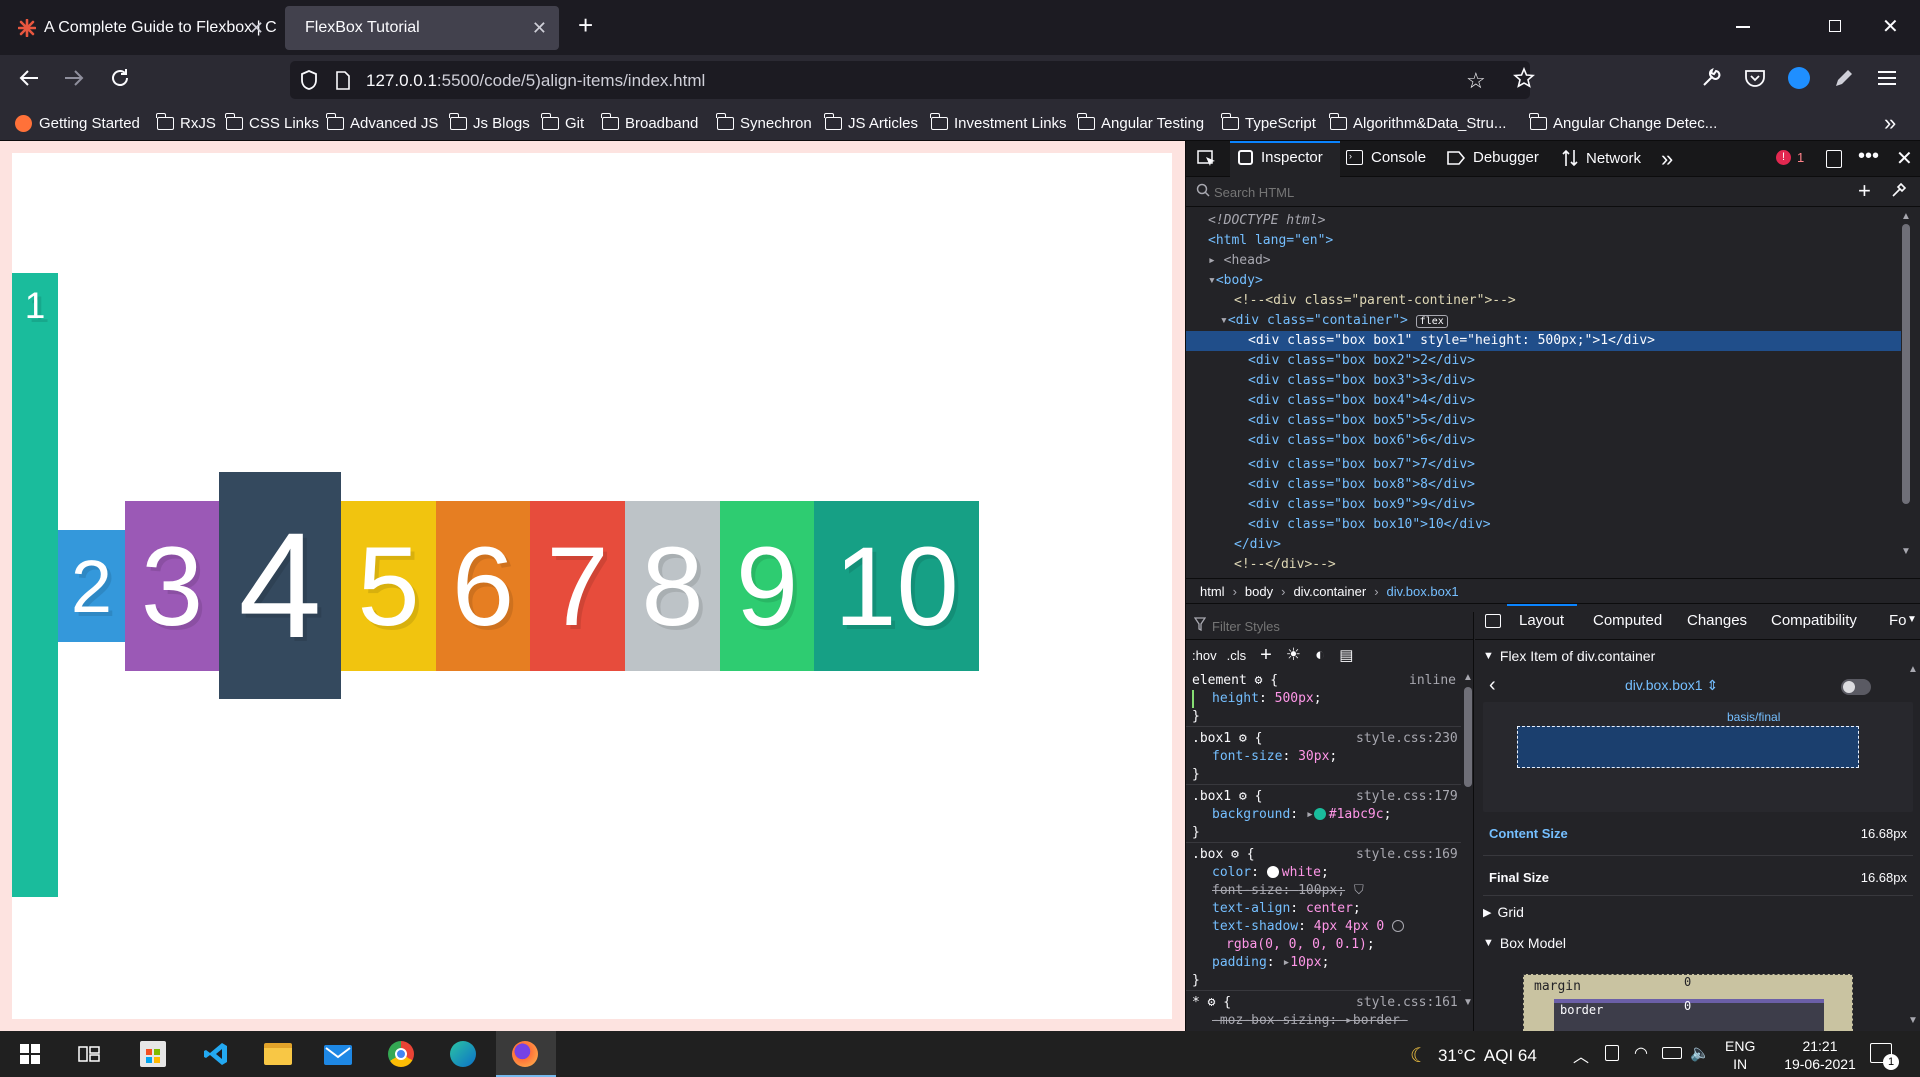  Describe the element at coordinates (1898, 620) in the screenshot. I see `tab-fonts: Fo` at that location.